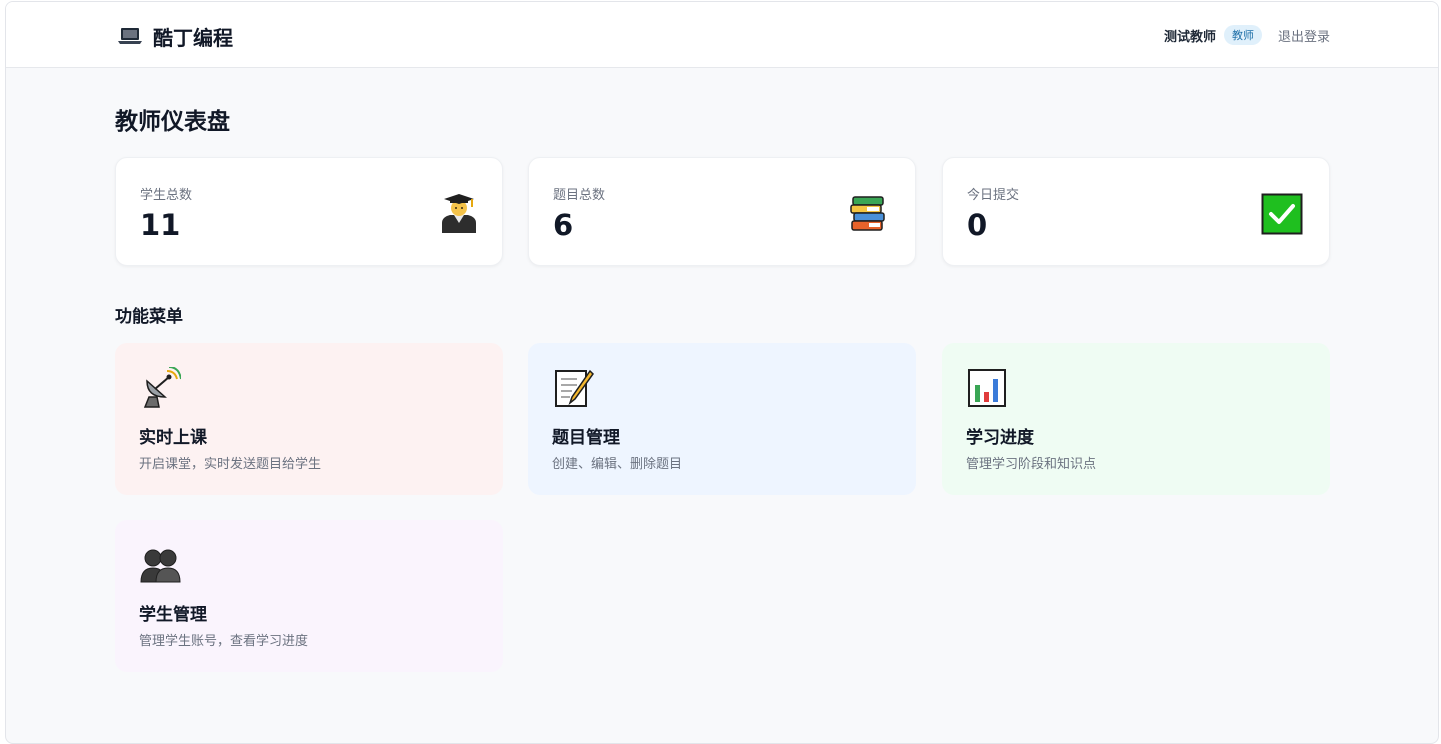 The image size is (1441, 744). I want to click on brand: 酷丁编程, so click(174, 36).